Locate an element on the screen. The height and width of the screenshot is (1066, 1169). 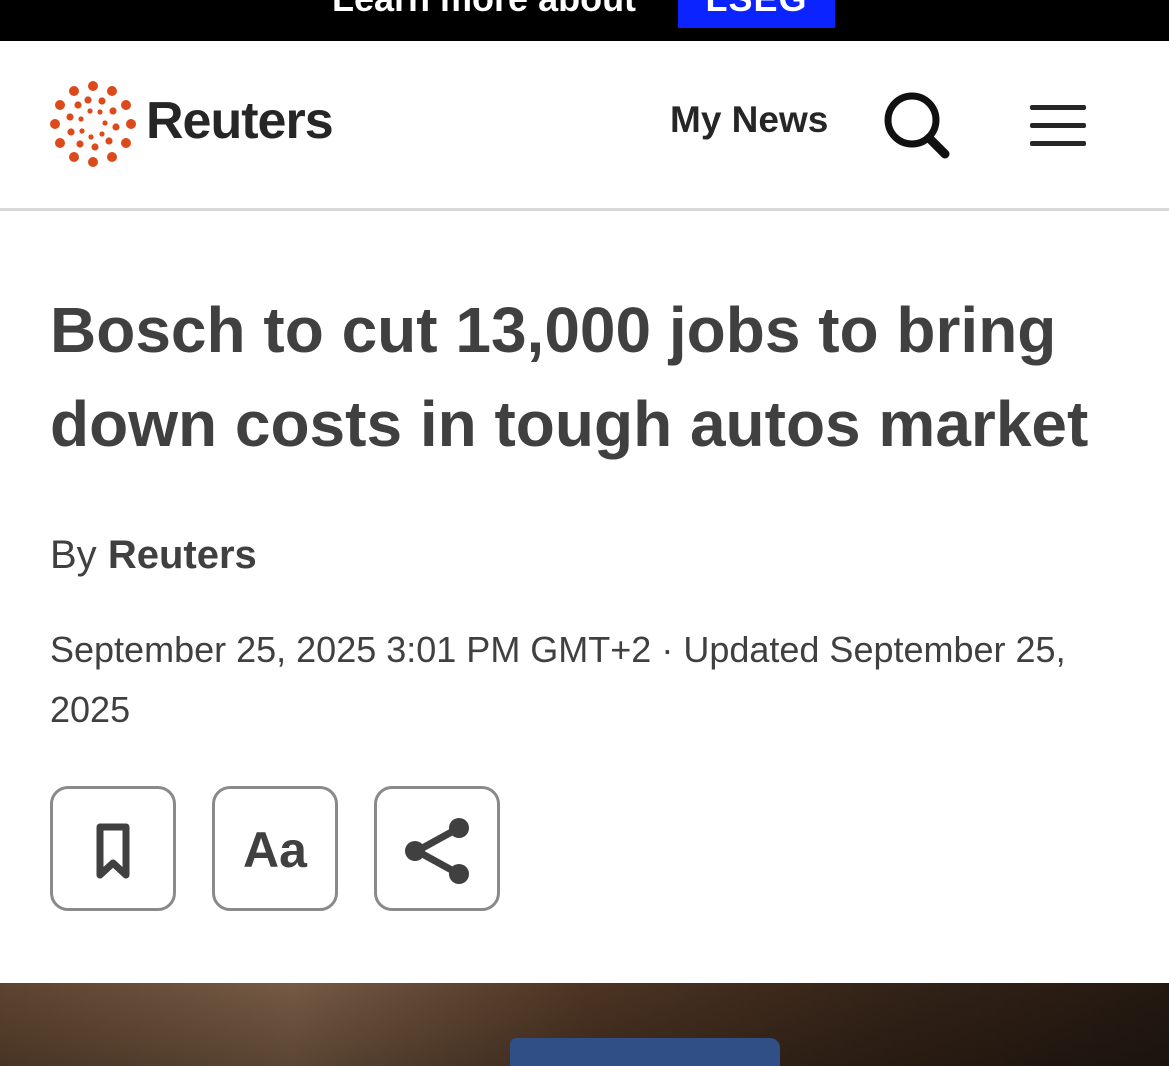
byline-prefix: By is located at coordinates (73, 555).